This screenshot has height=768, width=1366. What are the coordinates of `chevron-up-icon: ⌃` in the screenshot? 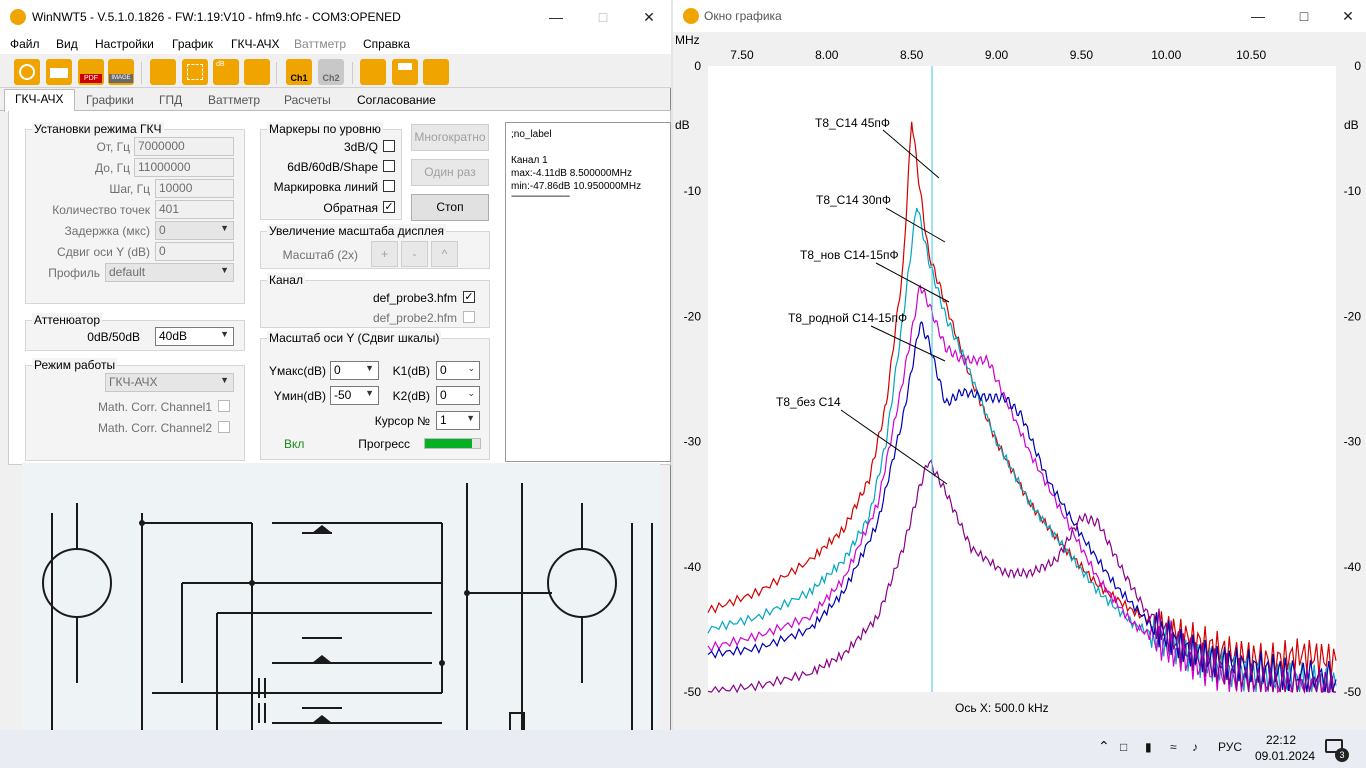 It's located at (1104, 746).